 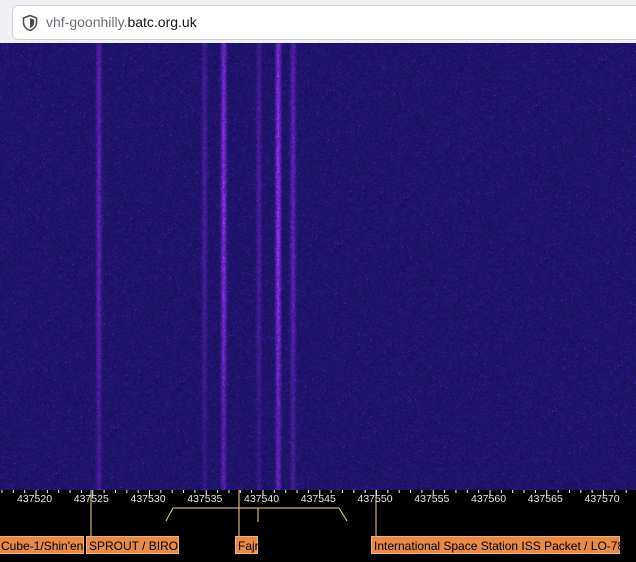 I want to click on tick-label: 437540, so click(x=262, y=499).